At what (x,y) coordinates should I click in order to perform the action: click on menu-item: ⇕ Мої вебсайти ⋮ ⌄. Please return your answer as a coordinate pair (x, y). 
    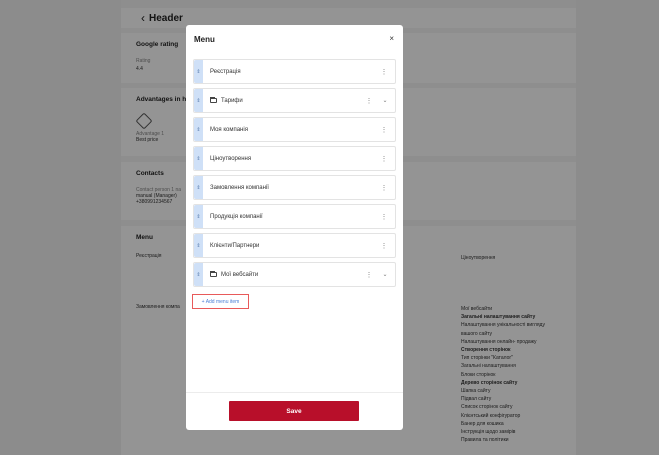
    Looking at the image, I should click on (294, 274).